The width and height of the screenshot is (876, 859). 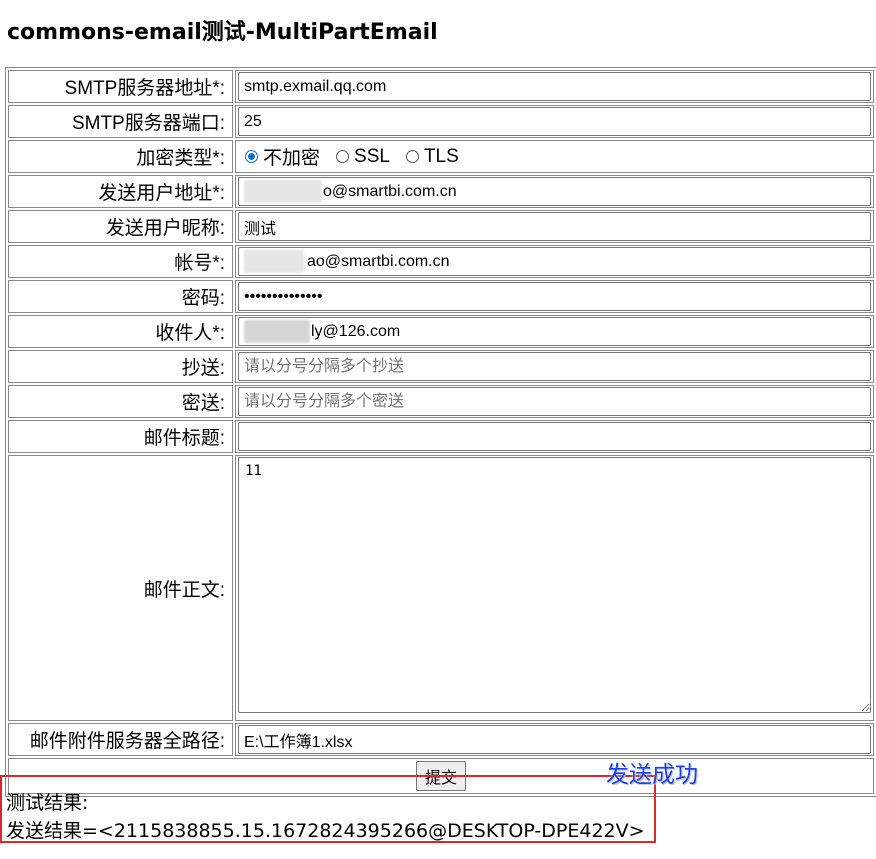 I want to click on smtp-host-label: SMTP服务器地址*:, so click(x=120, y=86).